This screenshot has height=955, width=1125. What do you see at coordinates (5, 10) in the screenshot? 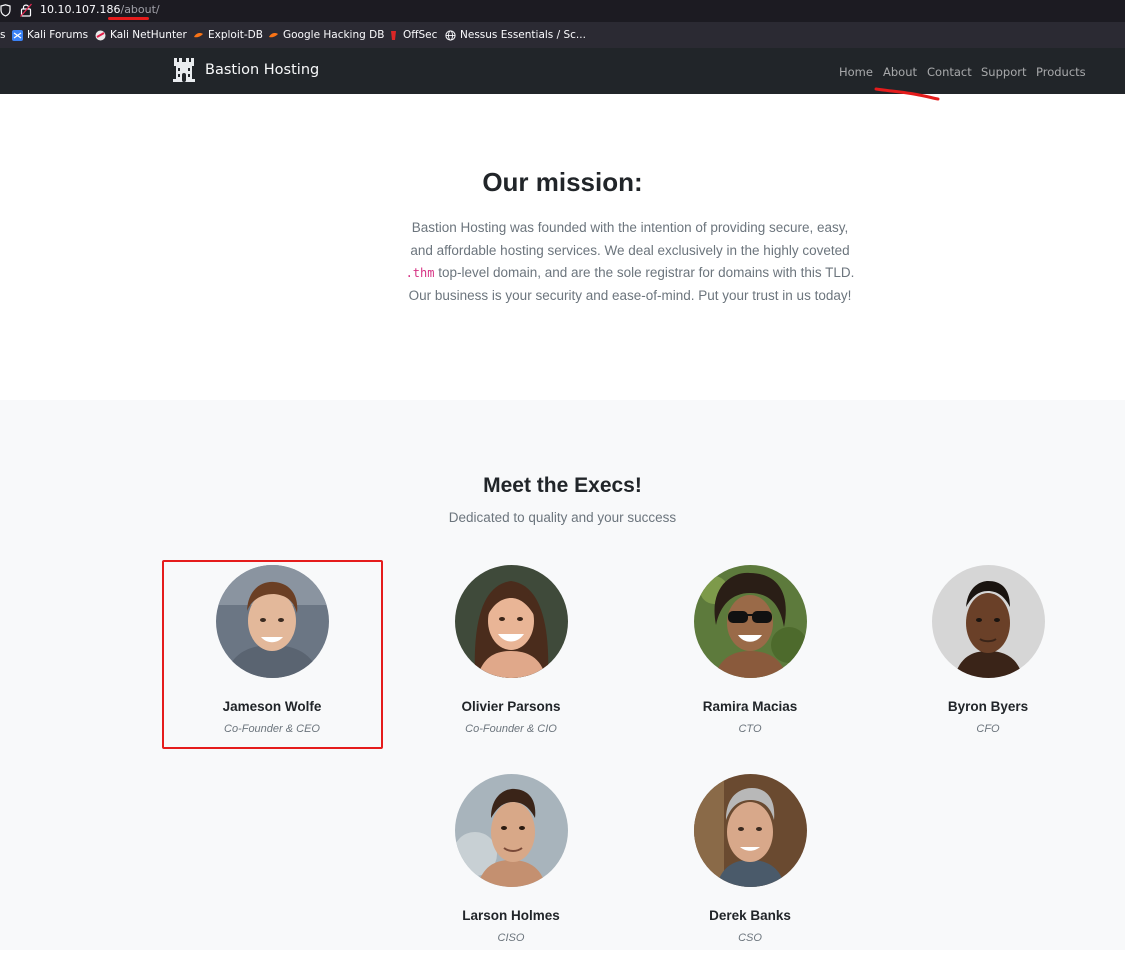
I see `shield-icon` at bounding box center [5, 10].